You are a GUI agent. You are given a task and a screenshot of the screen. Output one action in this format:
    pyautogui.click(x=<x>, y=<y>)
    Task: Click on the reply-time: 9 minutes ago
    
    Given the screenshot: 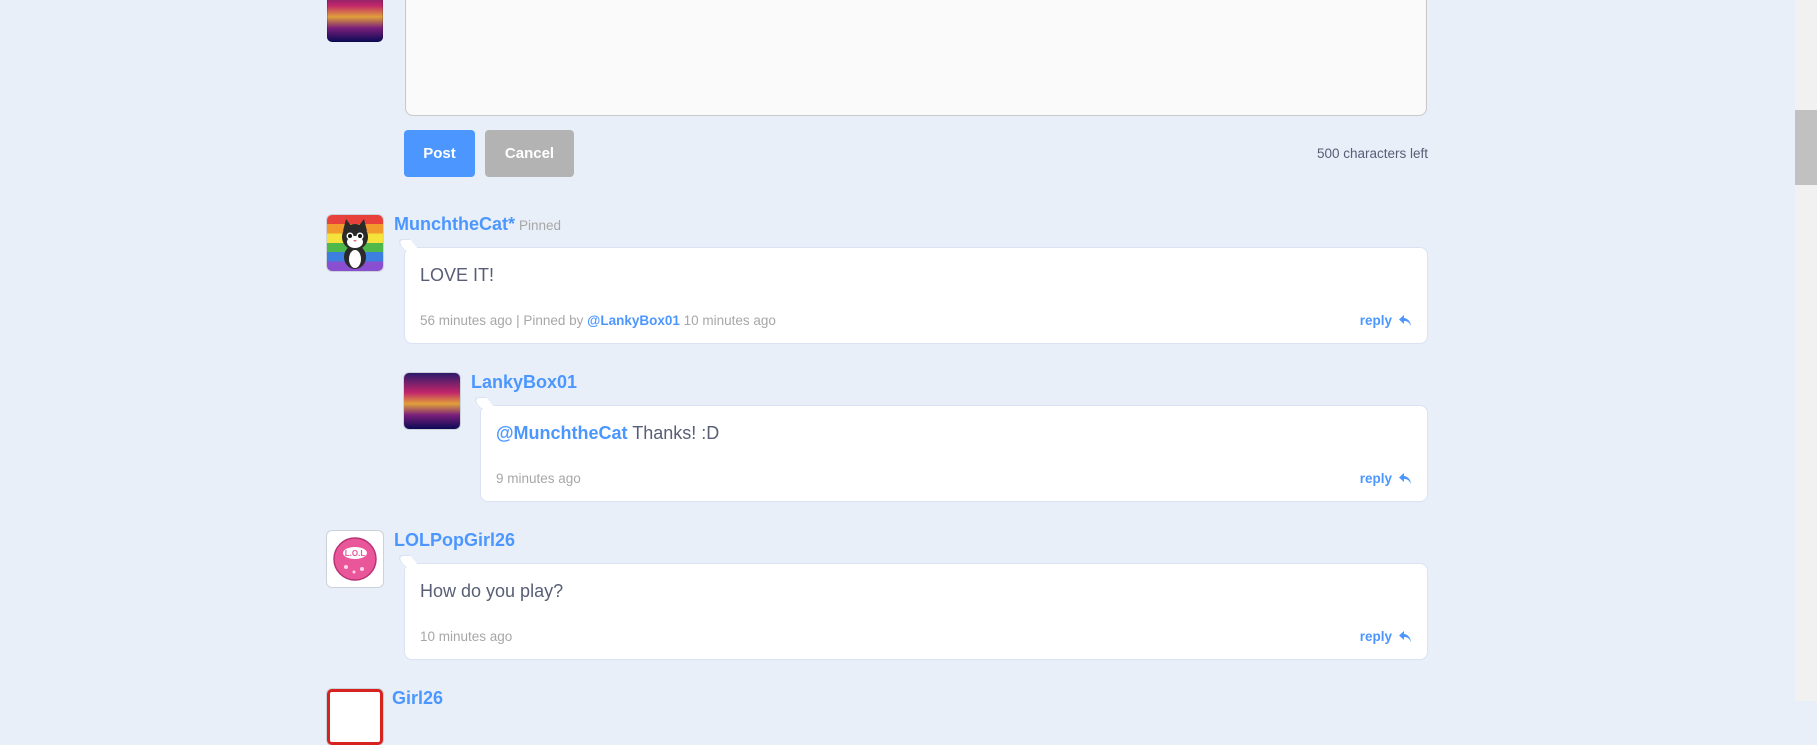 What is the action you would take?
    pyautogui.click(x=538, y=478)
    